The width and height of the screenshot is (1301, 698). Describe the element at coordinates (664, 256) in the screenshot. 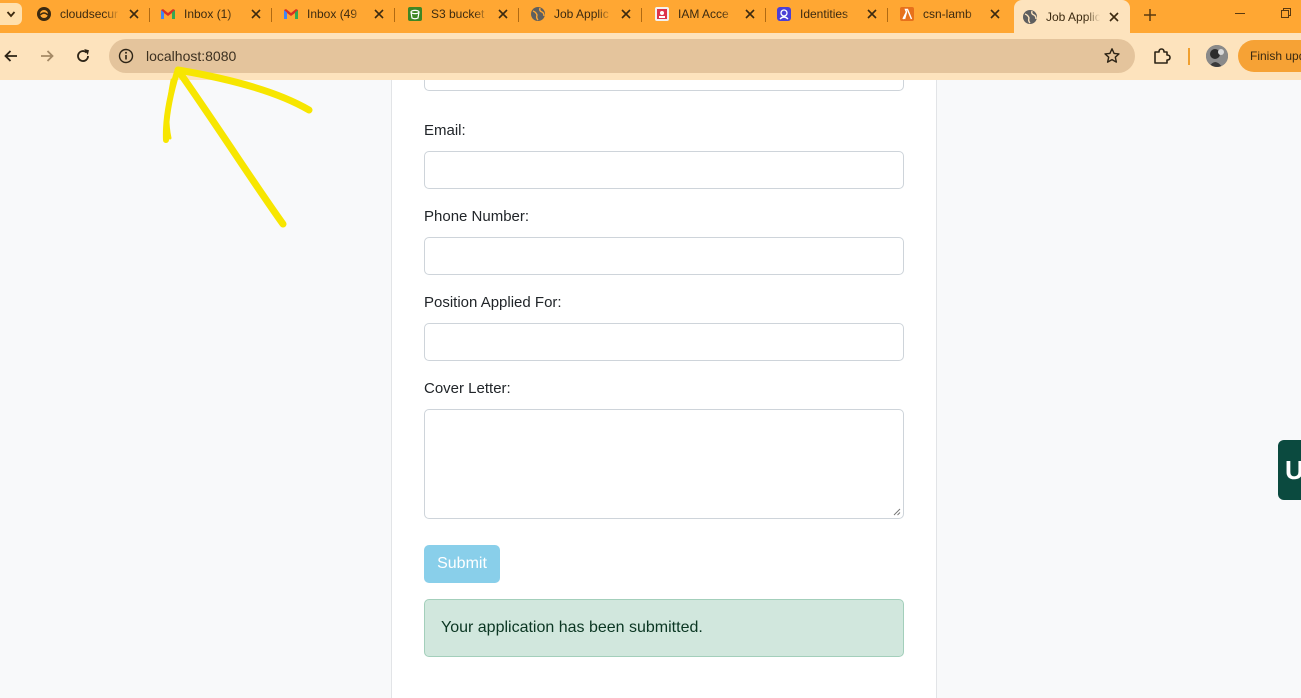

I see `phone-input` at that location.